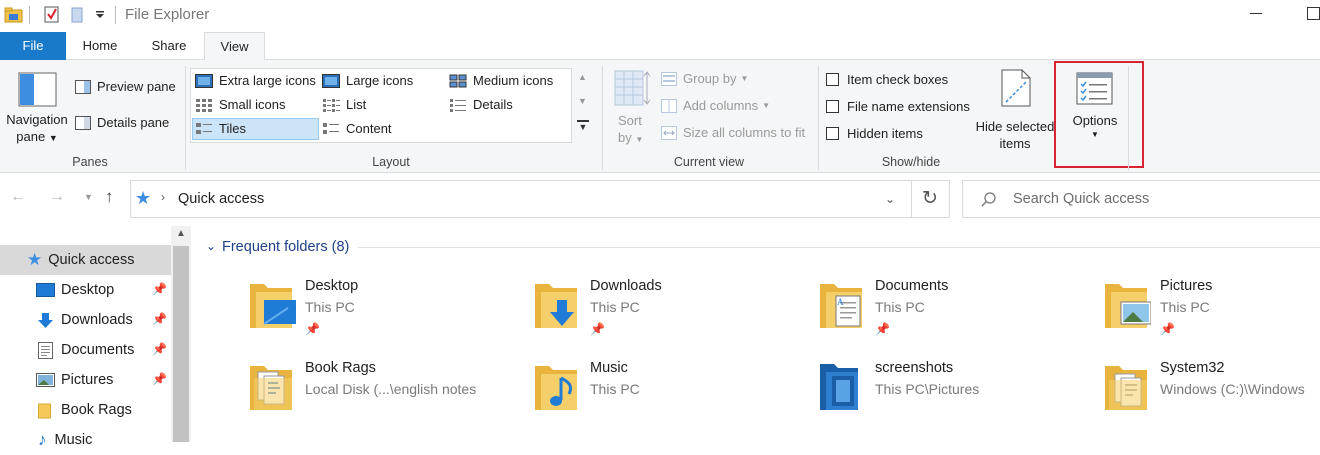 The image size is (1320, 455). What do you see at coordinates (357, 128) in the screenshot?
I see `content-option: Content` at bounding box center [357, 128].